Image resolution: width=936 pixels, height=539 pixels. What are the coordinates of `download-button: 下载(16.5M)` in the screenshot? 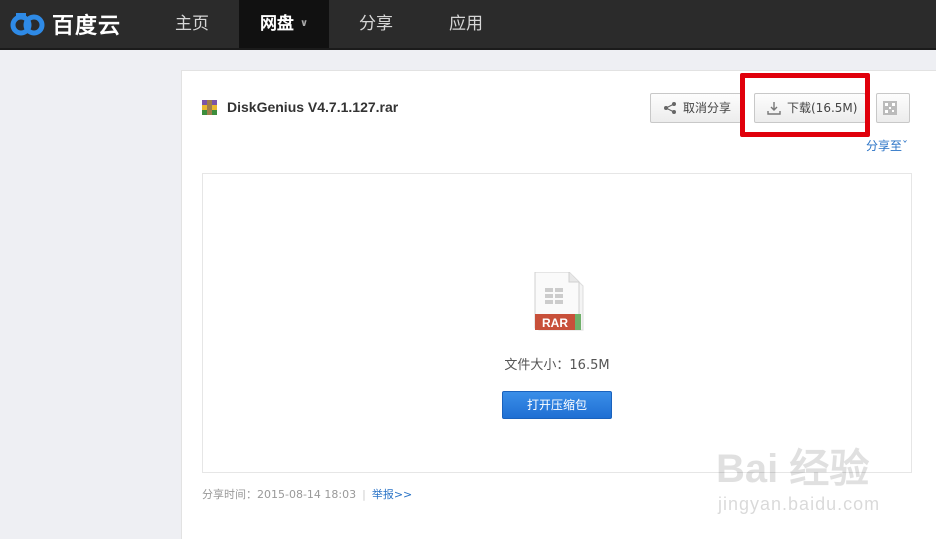 It's located at (810, 108).